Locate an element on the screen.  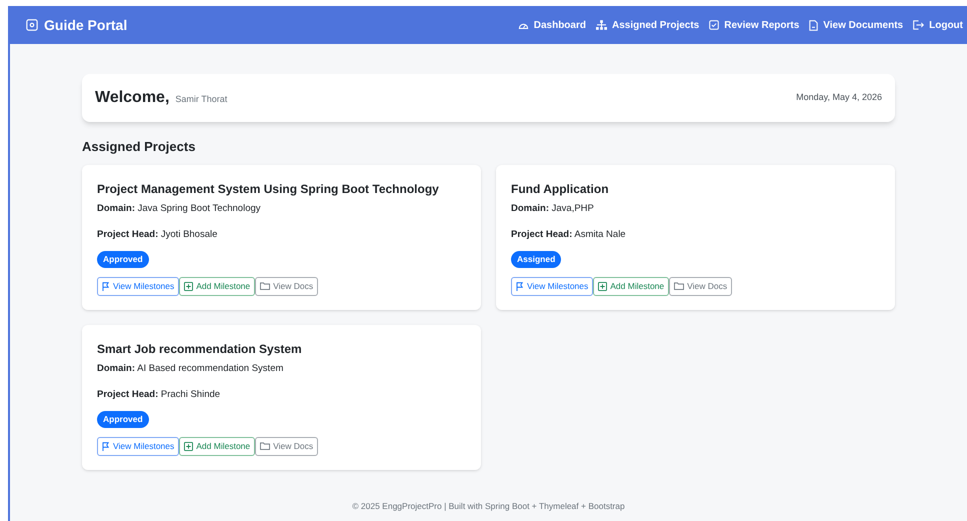
brand-link: Guide Portal is located at coordinates (77, 25).